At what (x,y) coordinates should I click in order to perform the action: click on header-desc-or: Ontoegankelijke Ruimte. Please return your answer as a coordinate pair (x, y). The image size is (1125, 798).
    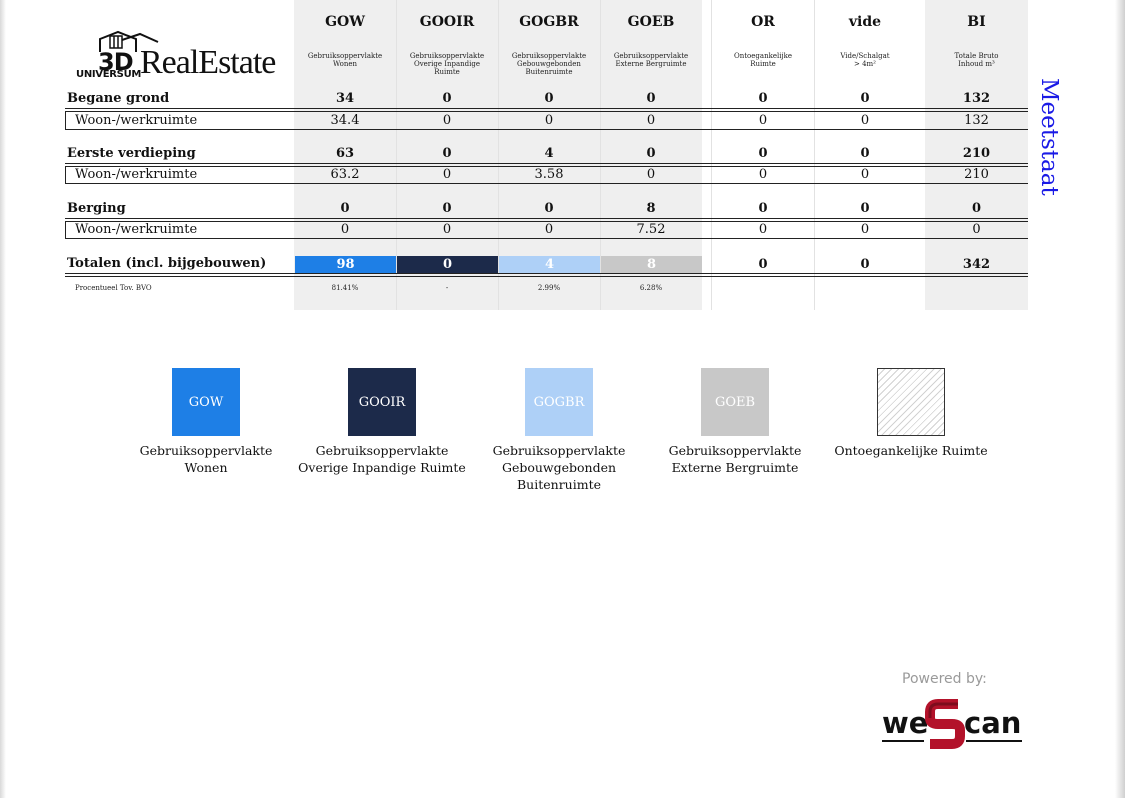
    Looking at the image, I should click on (763, 60).